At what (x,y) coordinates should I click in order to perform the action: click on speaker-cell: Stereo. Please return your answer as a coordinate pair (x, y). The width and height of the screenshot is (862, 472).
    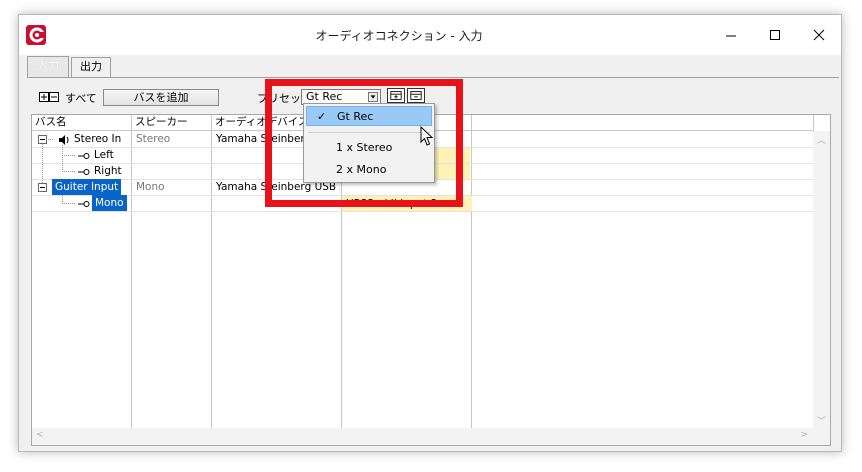
    Looking at the image, I should click on (153, 139).